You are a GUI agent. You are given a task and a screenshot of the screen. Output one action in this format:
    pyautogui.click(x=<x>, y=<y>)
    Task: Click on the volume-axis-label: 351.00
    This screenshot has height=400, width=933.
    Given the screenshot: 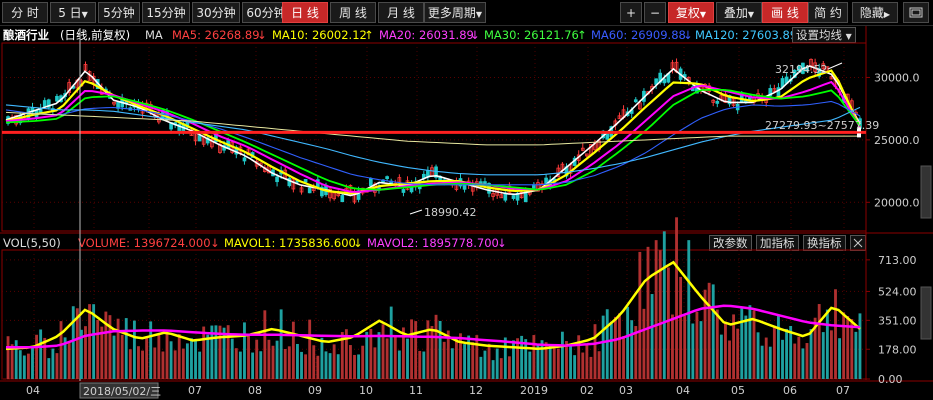 What is the action you would take?
    pyautogui.click(x=897, y=320)
    